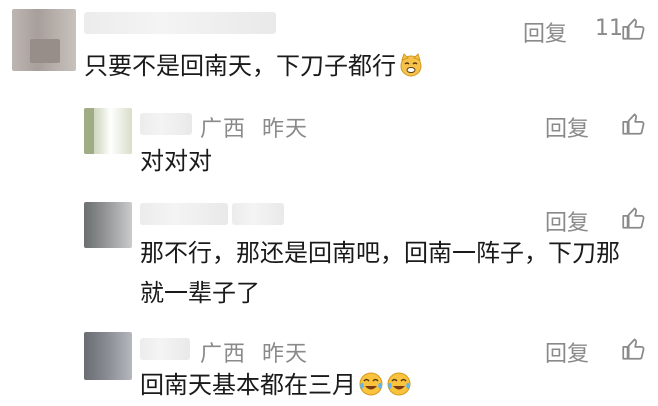 The height and width of the screenshot is (406, 658). I want to click on reply-text-line-1: 那不行，那还是回南吧，回南一阵子，下刀那, so click(380, 253).